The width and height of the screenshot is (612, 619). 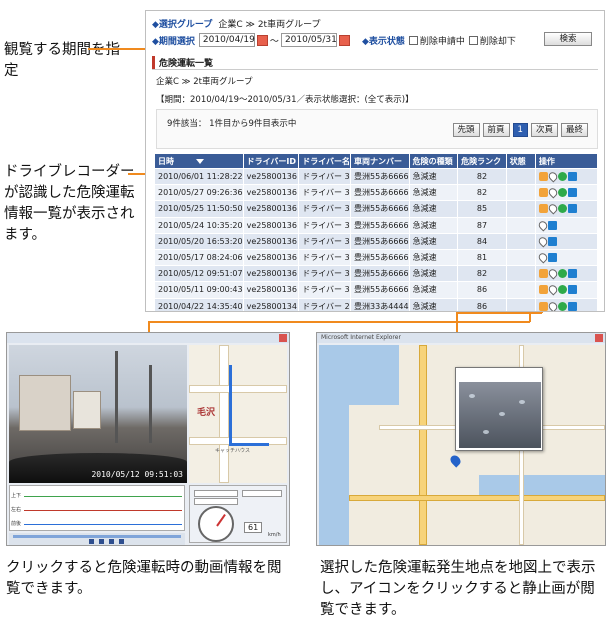 I want to click on seek-bar, so click(x=97, y=536).